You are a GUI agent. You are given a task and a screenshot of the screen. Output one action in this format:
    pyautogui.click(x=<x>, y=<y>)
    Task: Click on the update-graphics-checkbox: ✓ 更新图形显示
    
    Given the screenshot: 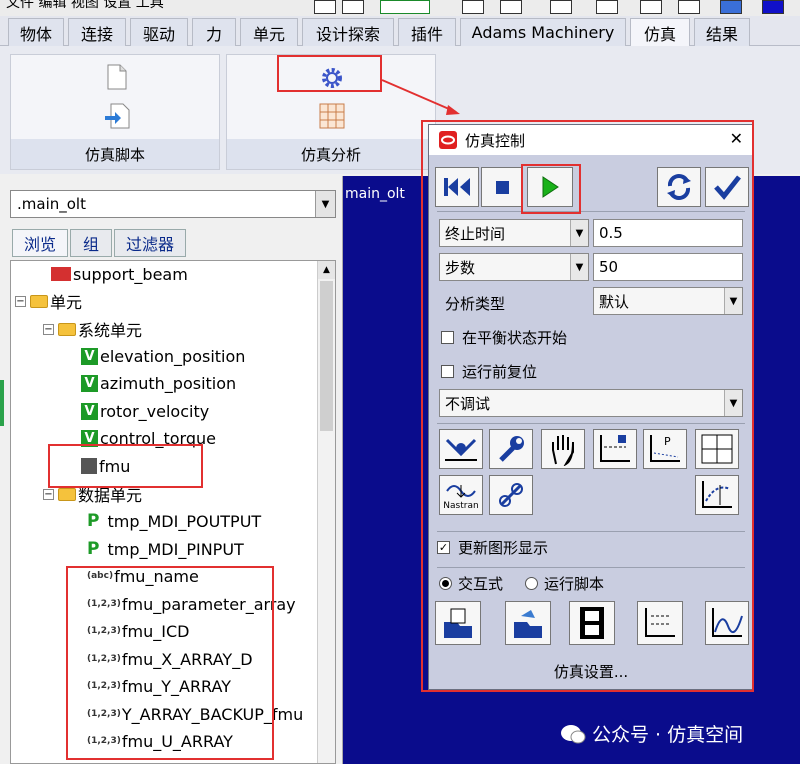 What is the action you would take?
    pyautogui.click(x=492, y=547)
    